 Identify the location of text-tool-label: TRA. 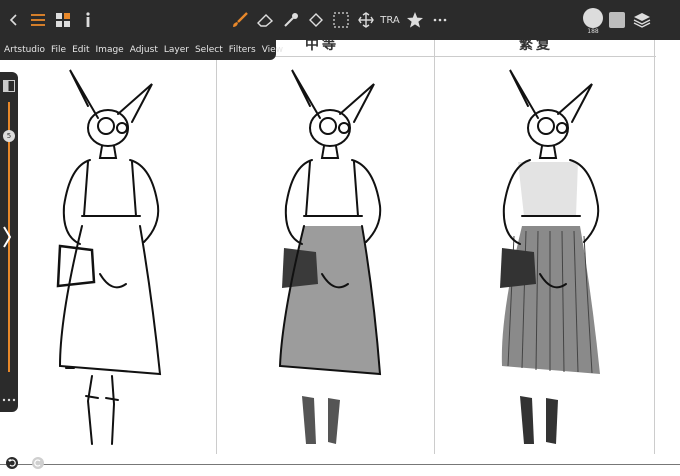
(390, 20).